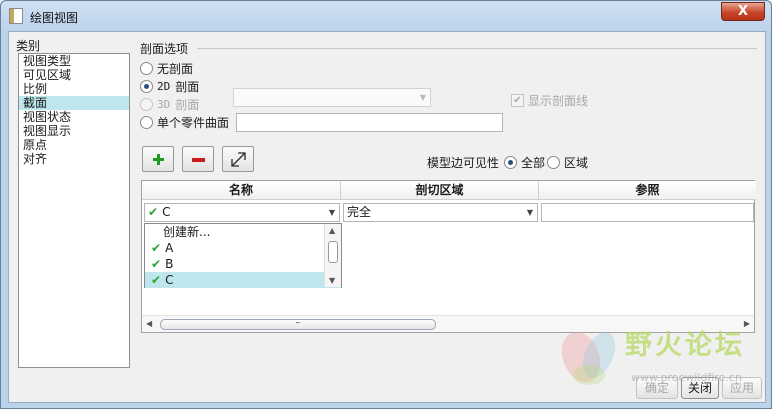 This screenshot has height=409, width=772. What do you see at coordinates (332, 230) in the screenshot?
I see `scroll-up-arrow-icon: ▲` at bounding box center [332, 230].